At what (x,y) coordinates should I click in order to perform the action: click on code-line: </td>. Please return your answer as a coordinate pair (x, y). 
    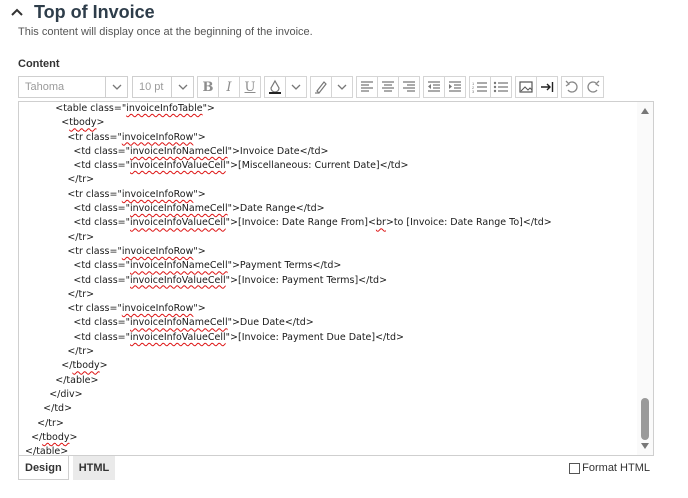
    Looking at the image, I should click on (328, 409).